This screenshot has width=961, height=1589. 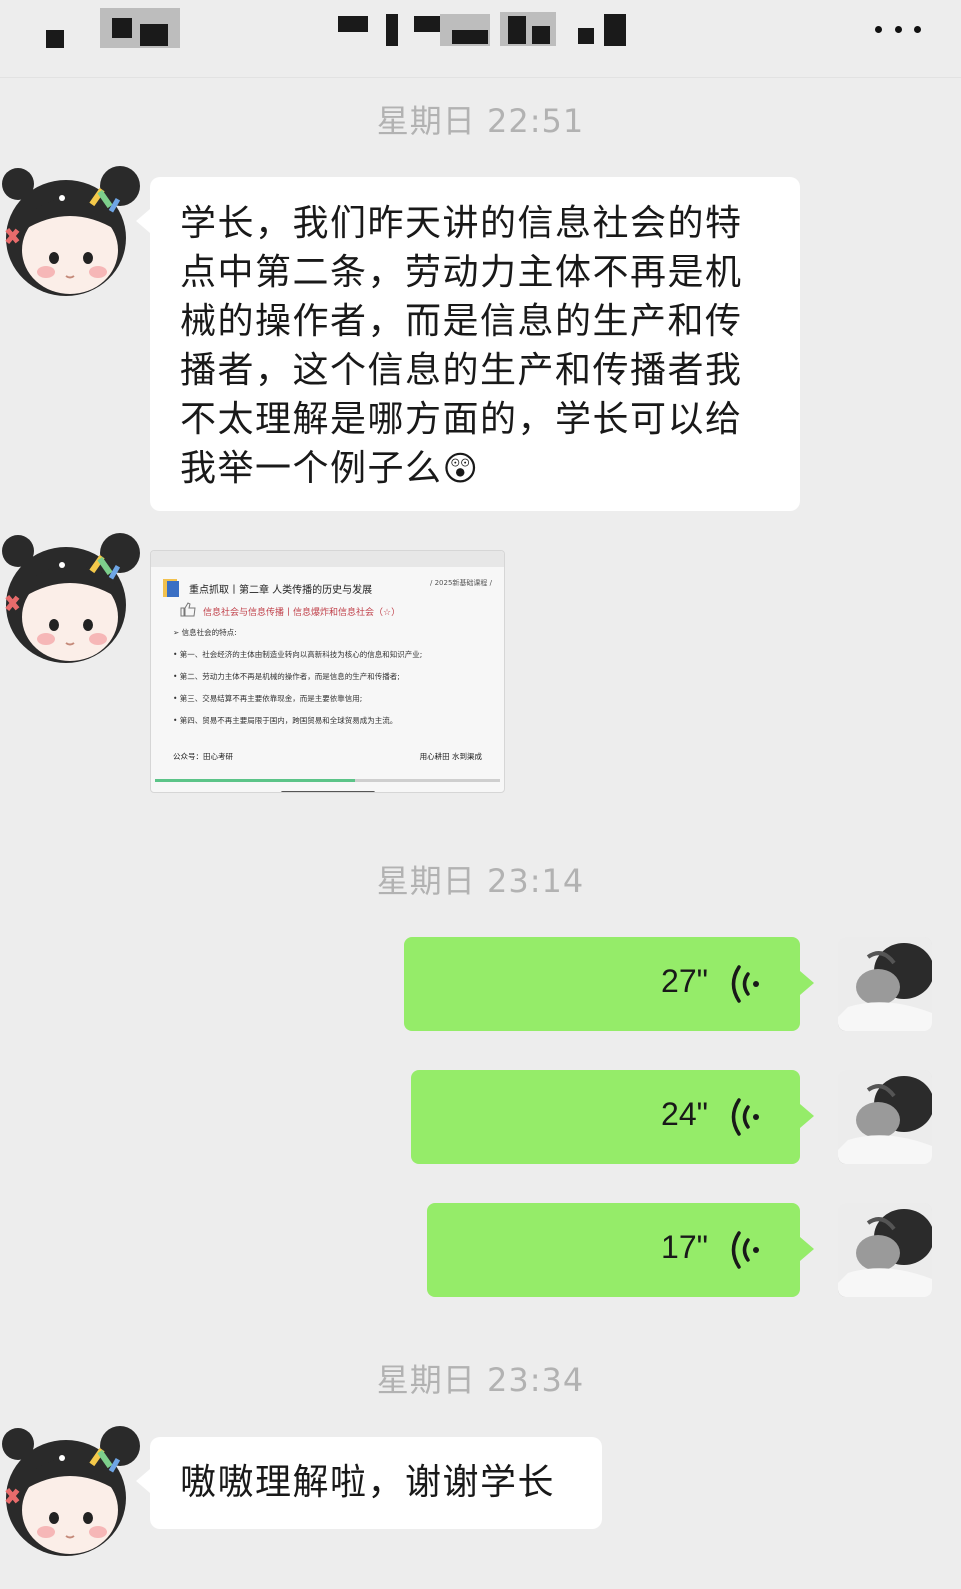 What do you see at coordinates (461, 469) in the screenshot?
I see `astonished-emoji-icon: 😲` at bounding box center [461, 469].